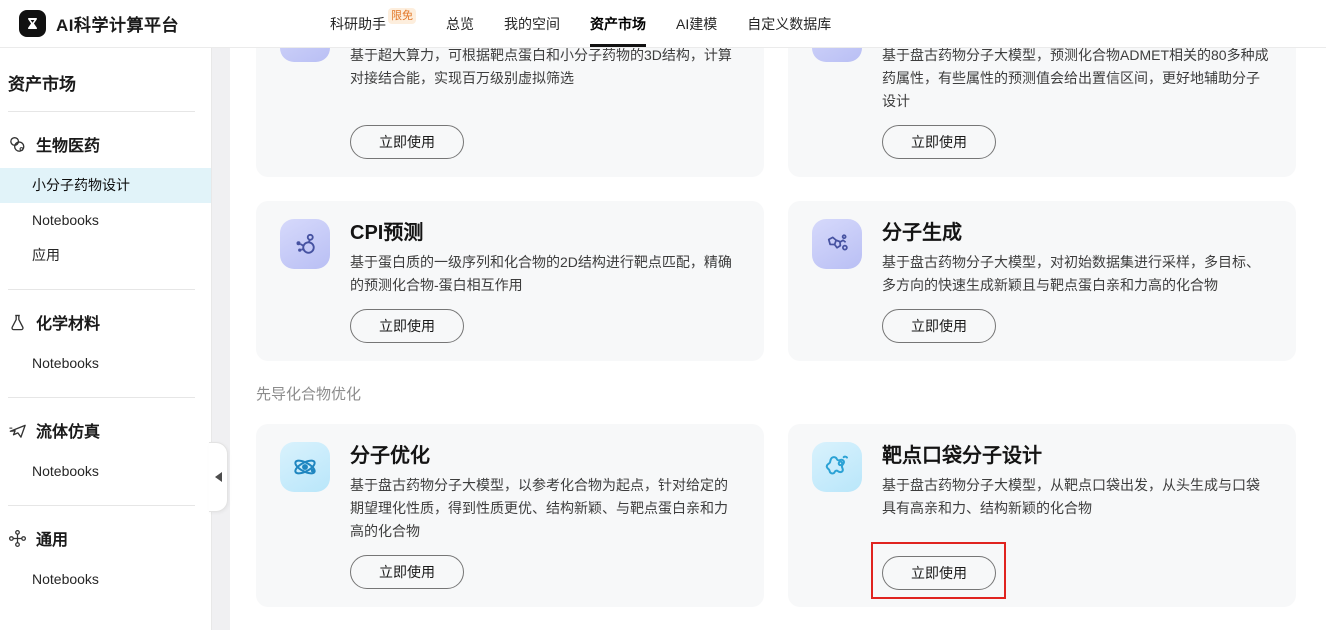  What do you see at coordinates (42, 84) in the screenshot?
I see `sidebar-title: 资产市场` at bounding box center [42, 84].